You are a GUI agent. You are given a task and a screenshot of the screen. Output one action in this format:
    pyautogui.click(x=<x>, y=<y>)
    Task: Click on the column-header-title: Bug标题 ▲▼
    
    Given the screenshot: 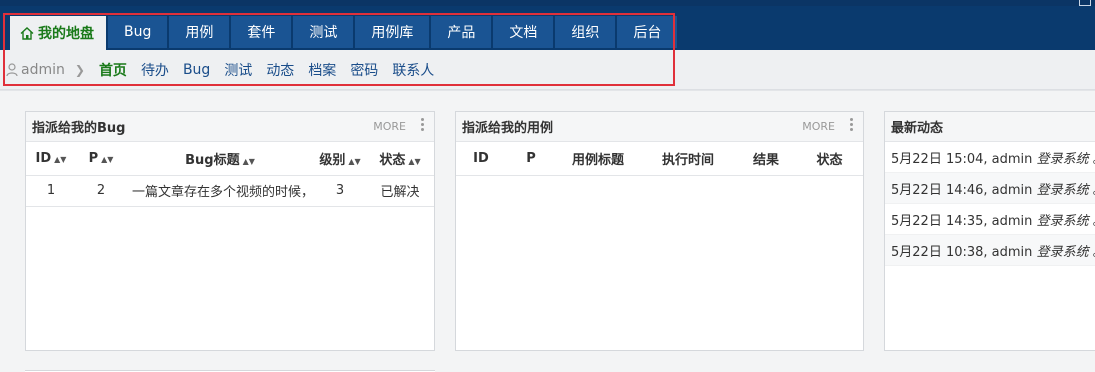 What is the action you would take?
    pyautogui.click(x=220, y=159)
    